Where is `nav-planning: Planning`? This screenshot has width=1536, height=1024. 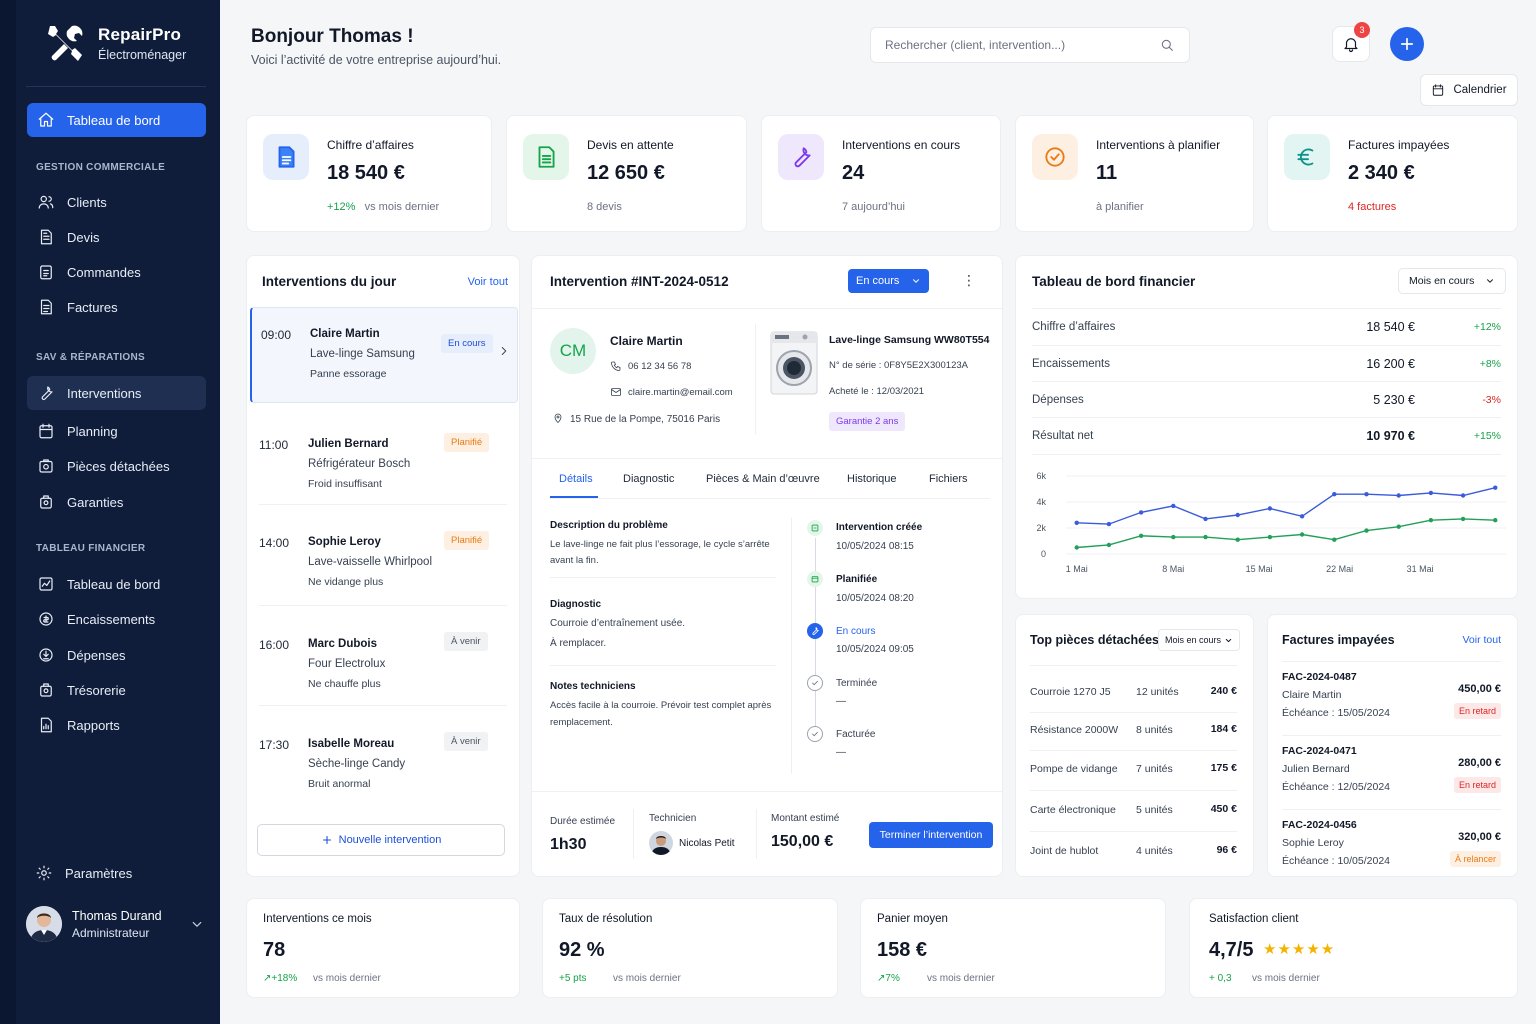
nav-planning: Planning is located at coordinates (116, 431).